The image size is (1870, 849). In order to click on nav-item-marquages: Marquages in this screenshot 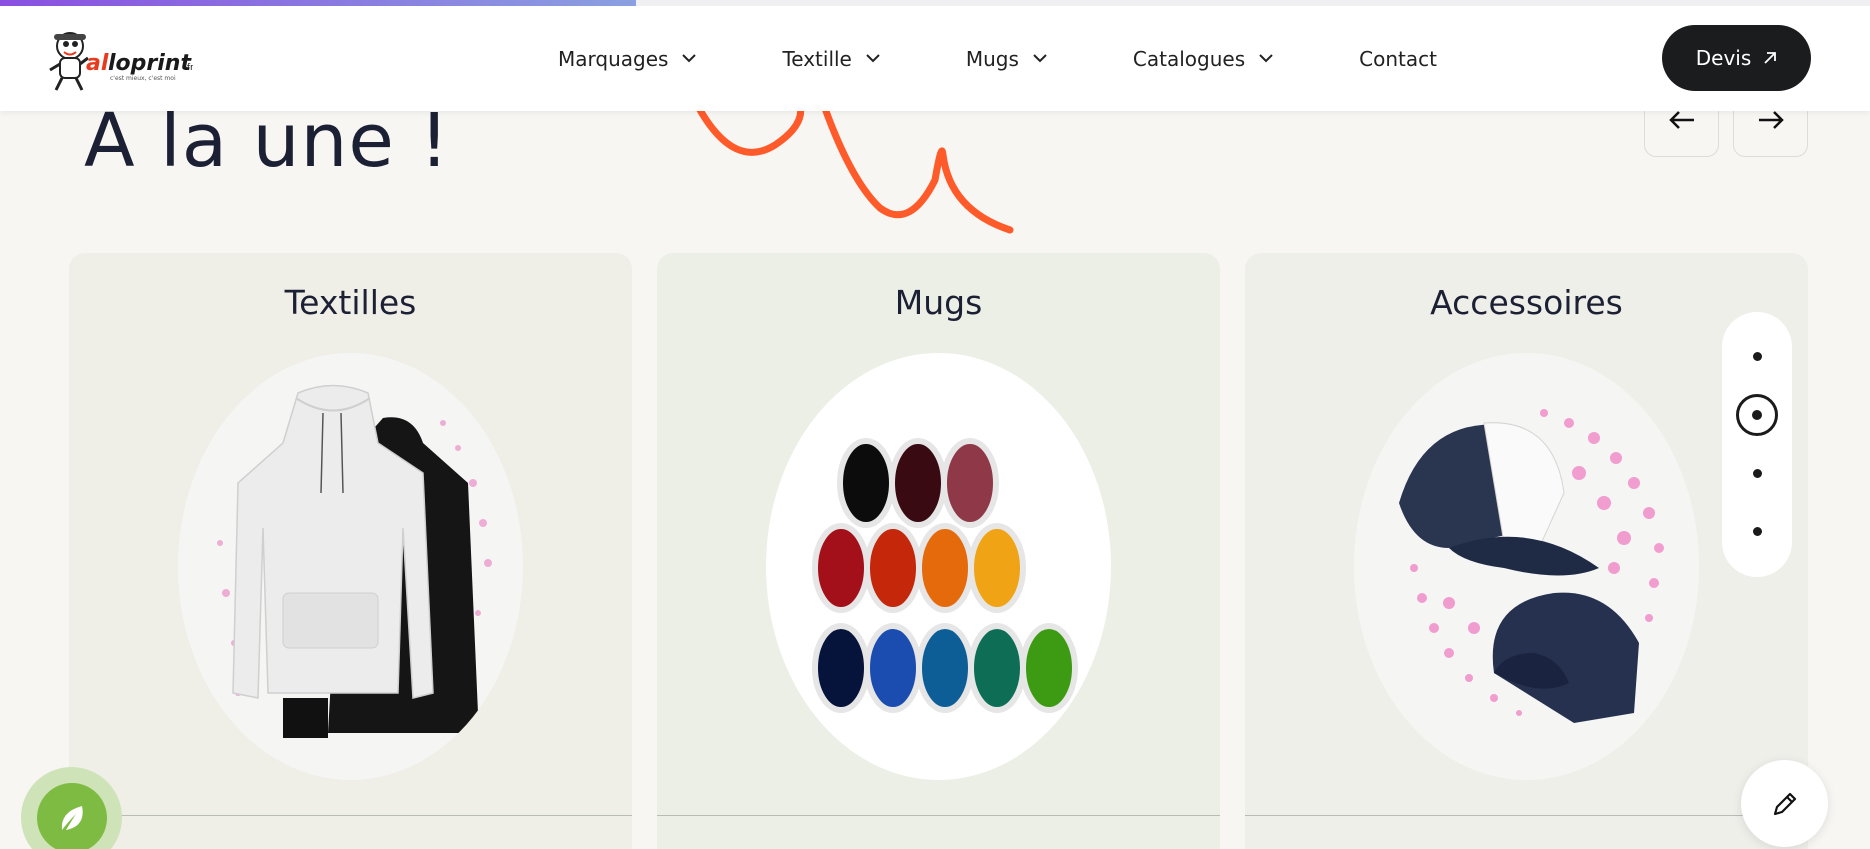, I will do `click(627, 58)`.